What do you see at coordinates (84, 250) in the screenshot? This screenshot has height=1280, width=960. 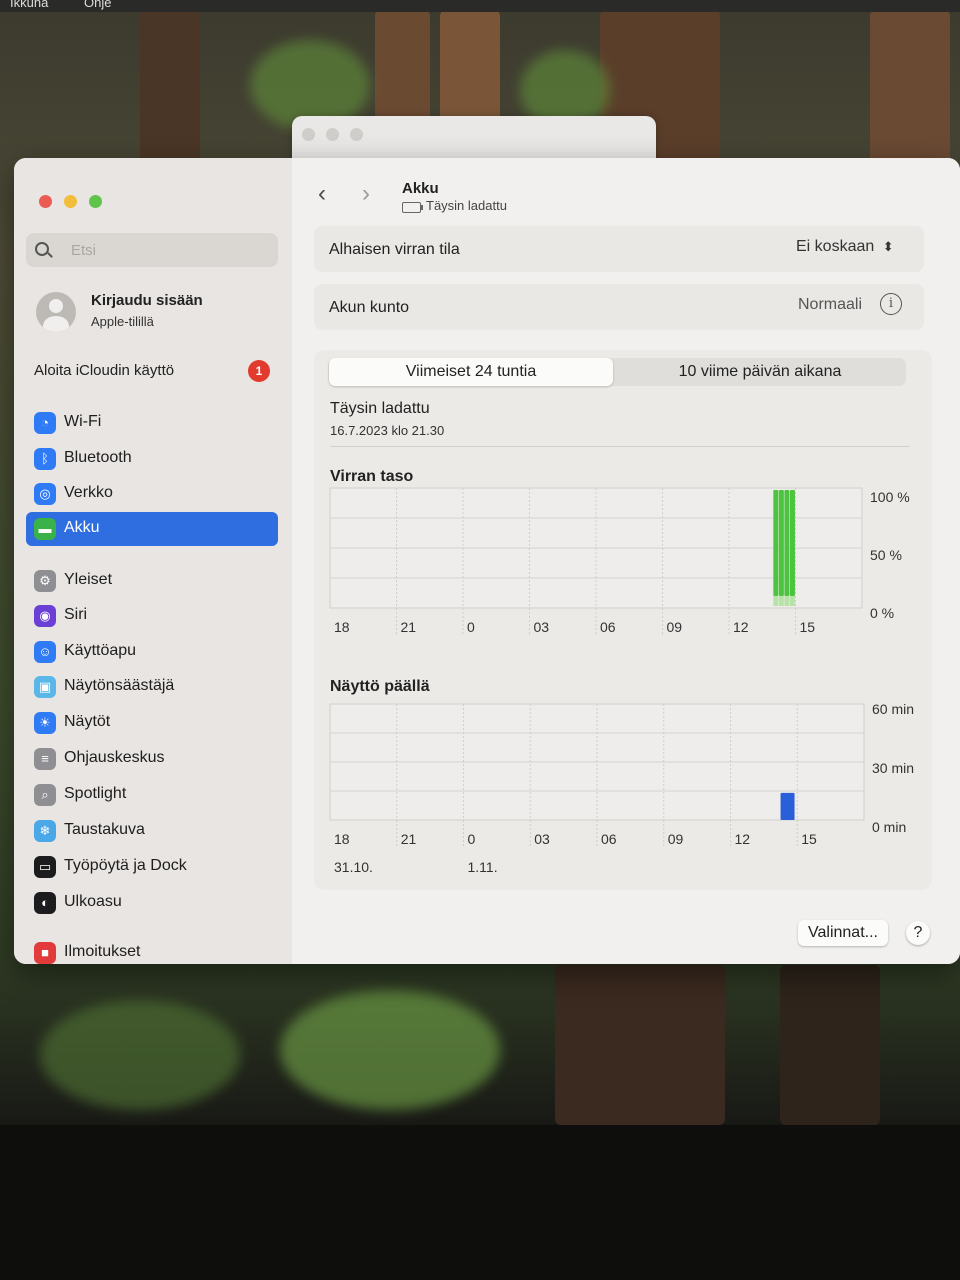 I see `search-placeholder: Etsi` at bounding box center [84, 250].